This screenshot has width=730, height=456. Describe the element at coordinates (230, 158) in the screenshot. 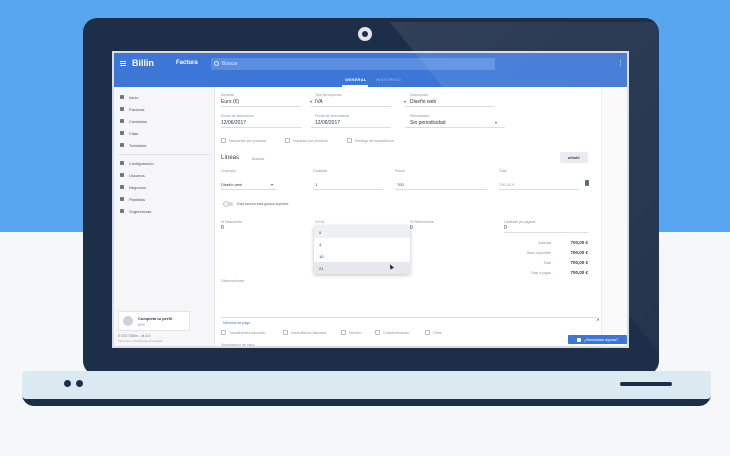

I see `lines-title: Líneas` at that location.